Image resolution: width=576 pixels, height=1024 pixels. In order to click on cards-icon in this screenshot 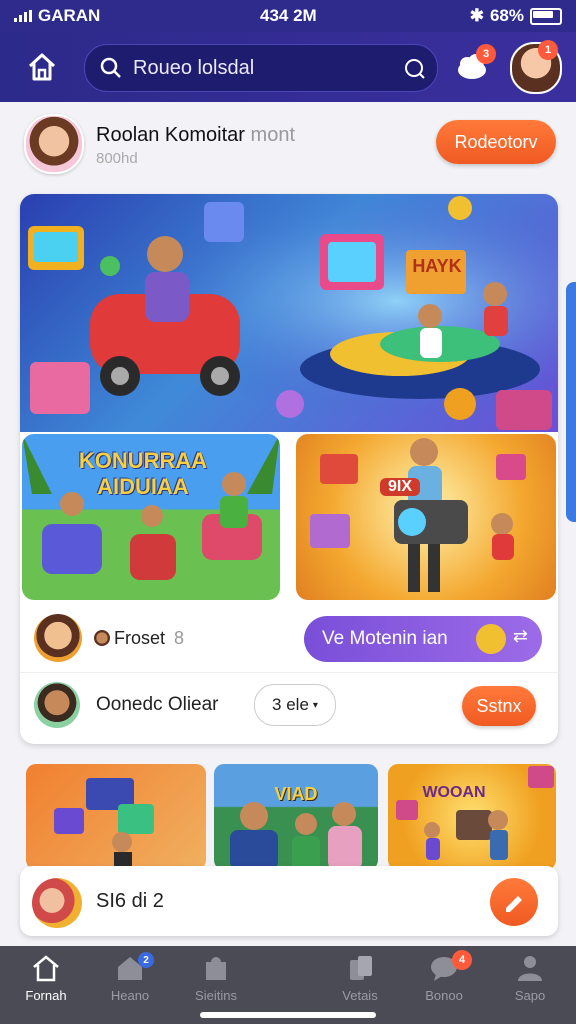, I will do `click(361, 968)`.